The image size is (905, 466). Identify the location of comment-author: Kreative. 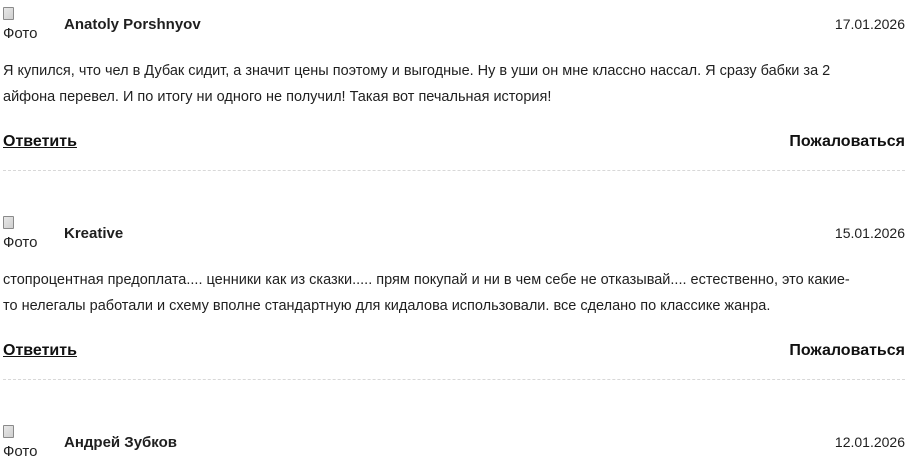
(94, 233).